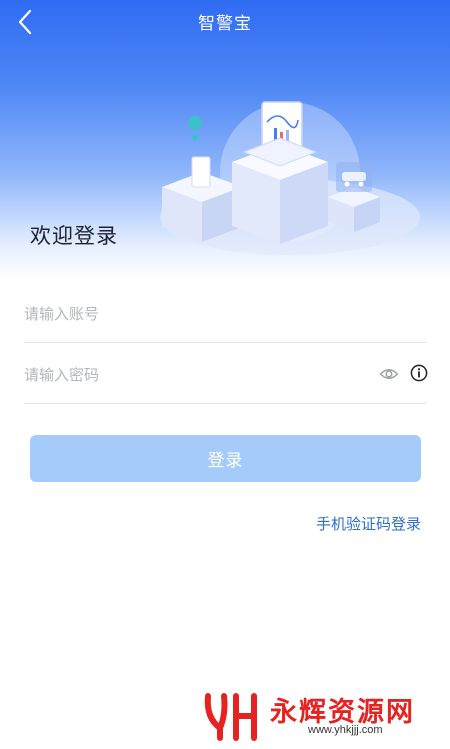 The height and width of the screenshot is (749, 450). Describe the element at coordinates (345, 730) in the screenshot. I see `watermark-url: www.yhkjjj.com` at that location.